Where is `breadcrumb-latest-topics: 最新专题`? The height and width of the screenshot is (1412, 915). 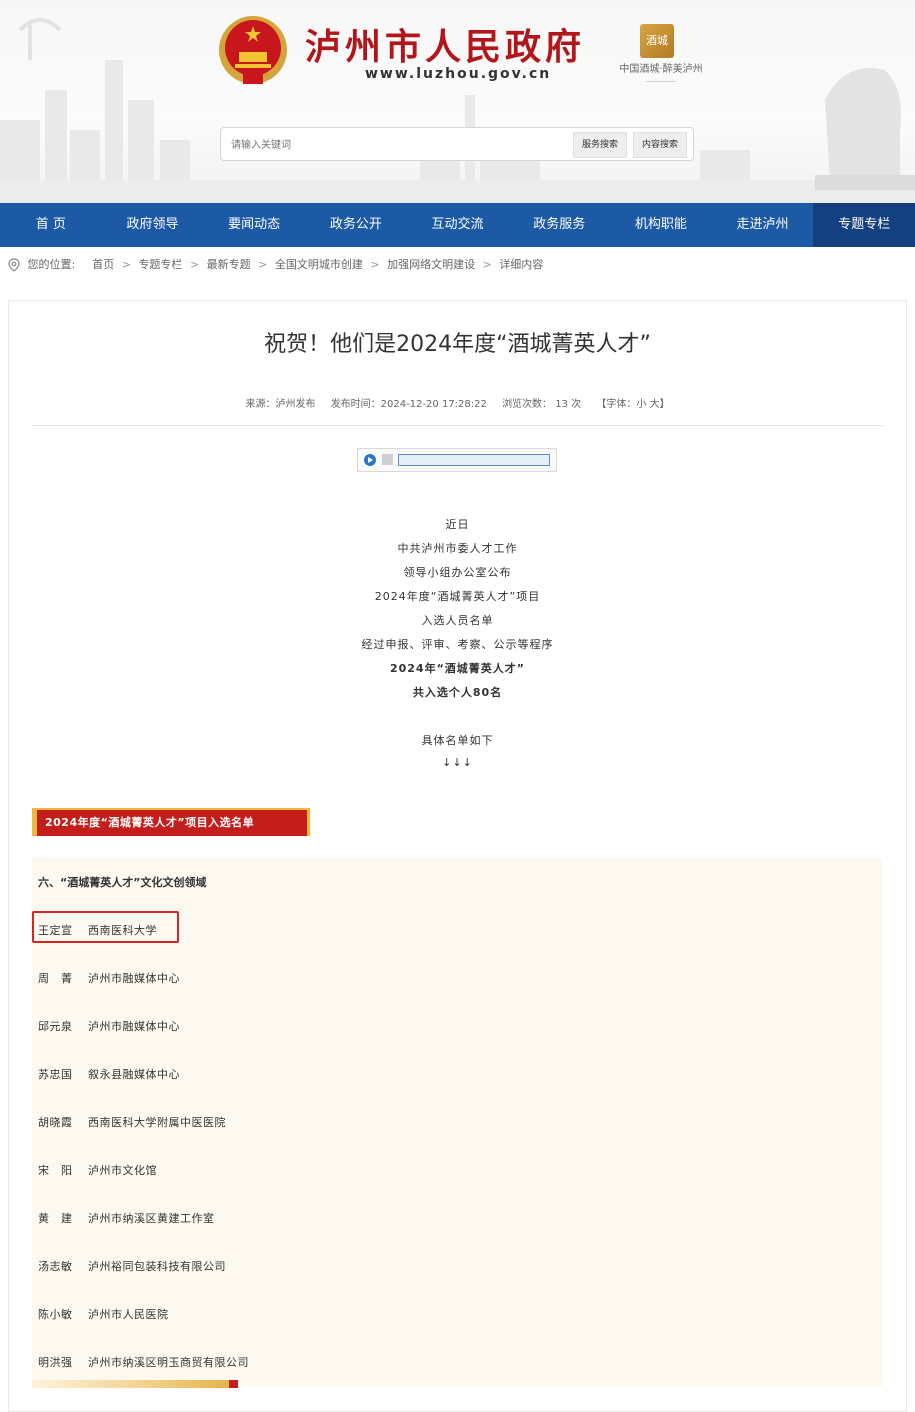
breadcrumb-latest-topics: 最新专题 is located at coordinates (229, 264).